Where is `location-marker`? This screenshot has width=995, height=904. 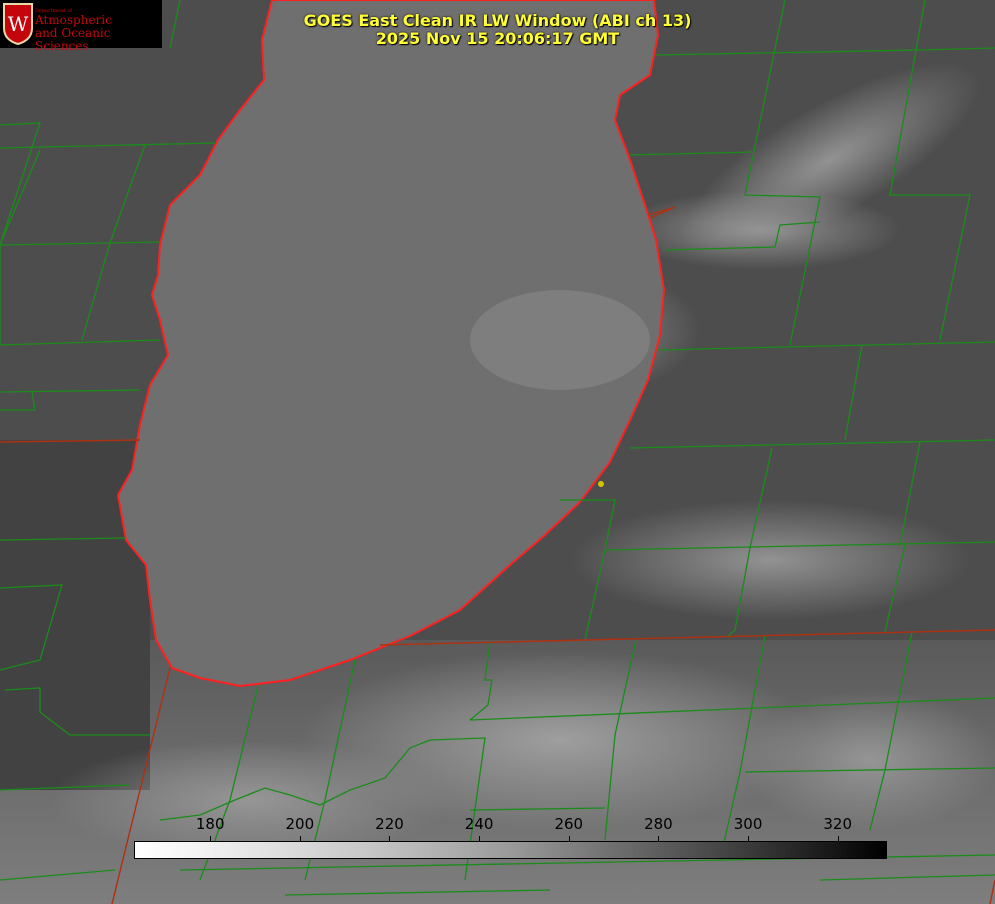 location-marker is located at coordinates (601, 484).